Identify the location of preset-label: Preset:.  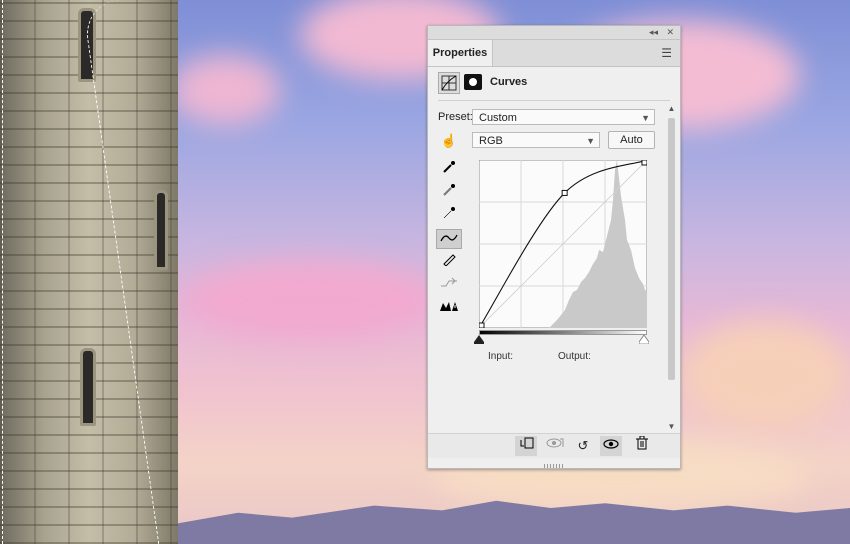
(455, 117).